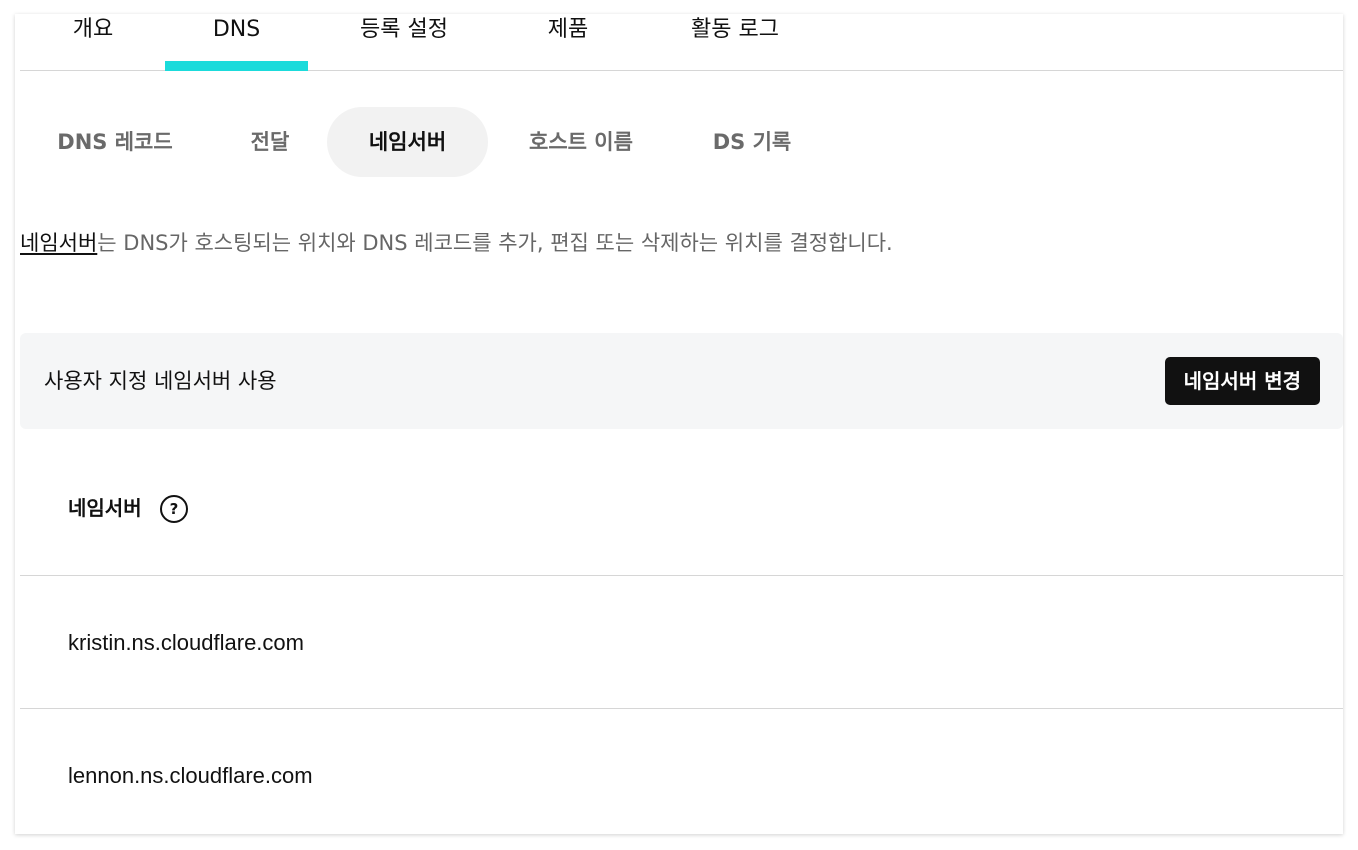 The image size is (1358, 850). Describe the element at coordinates (735, 29) in the screenshot. I see `tab-activity-log-label: 활동 로그` at that location.